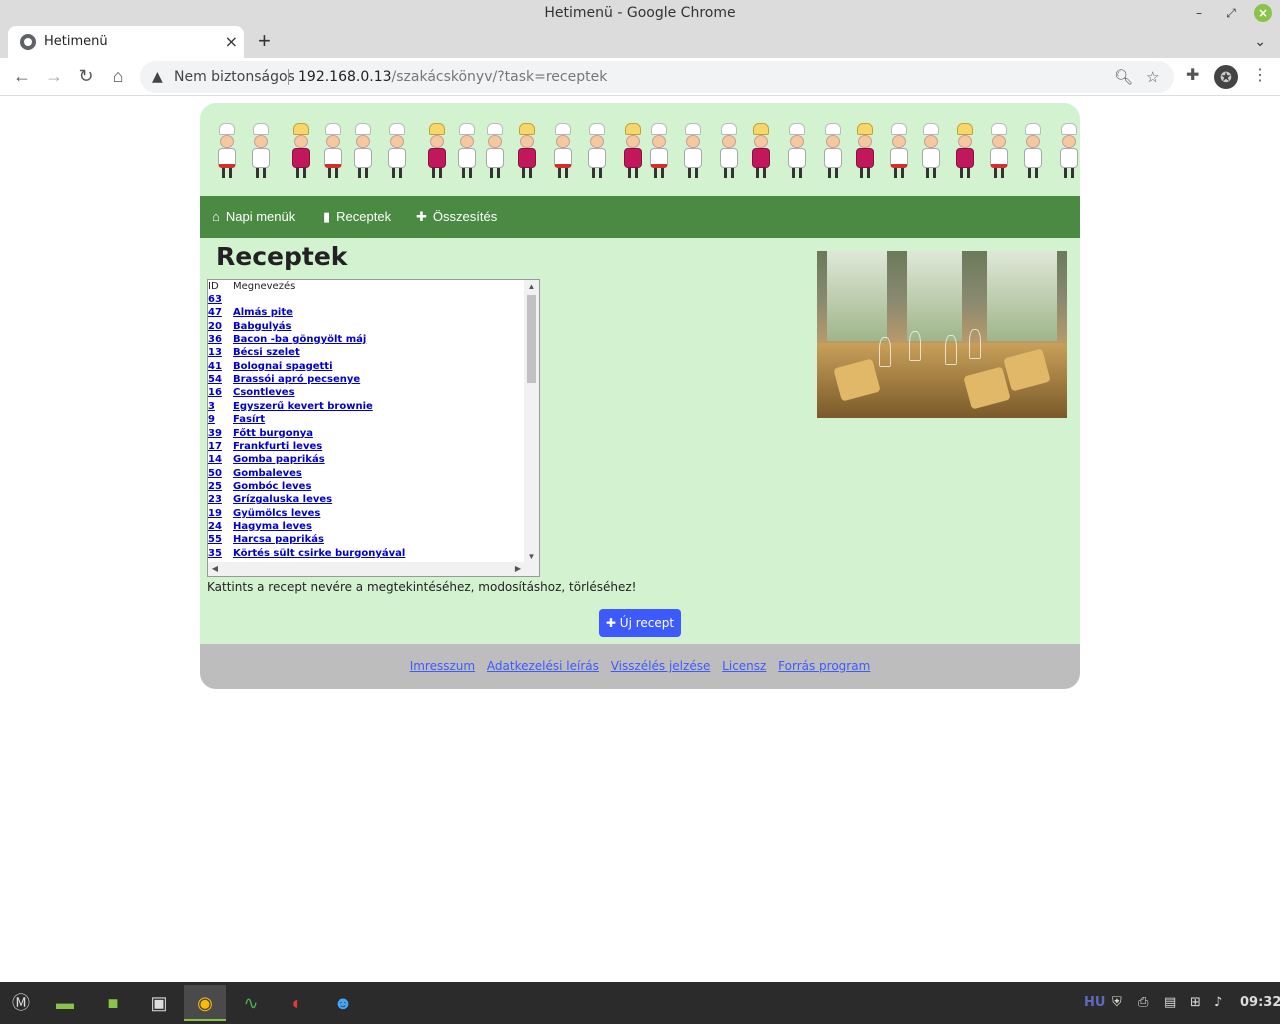 The width and height of the screenshot is (1280, 1024). What do you see at coordinates (1123, 77) in the screenshot?
I see `zoom-icon: 🔍︎` at bounding box center [1123, 77].